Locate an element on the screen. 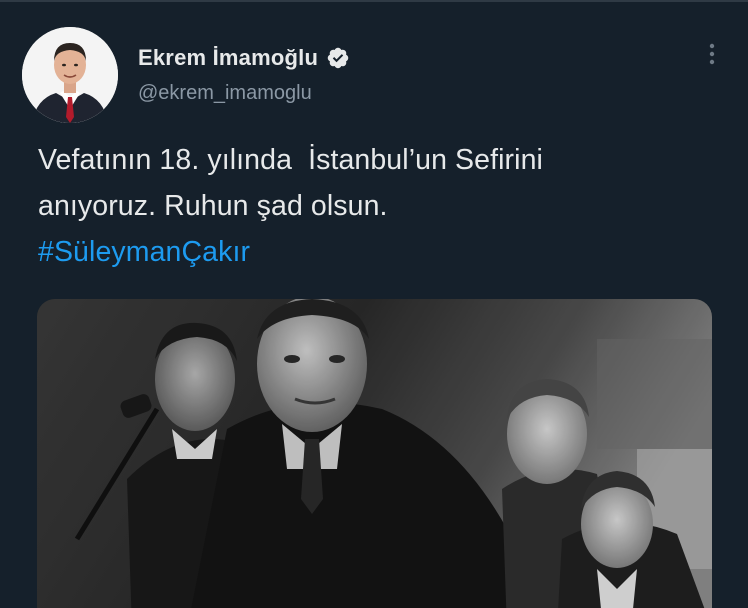 Image resolution: width=748 pixels, height=608 pixels. avatar-photo-icon is located at coordinates (70, 75).